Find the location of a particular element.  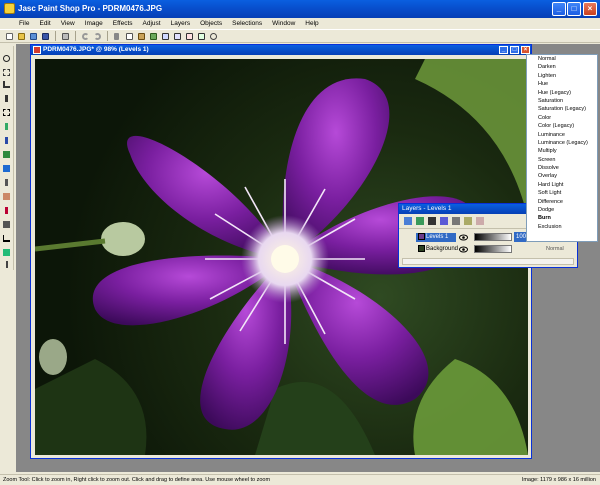

retouch-tool-icon is located at coordinates (7, 169).